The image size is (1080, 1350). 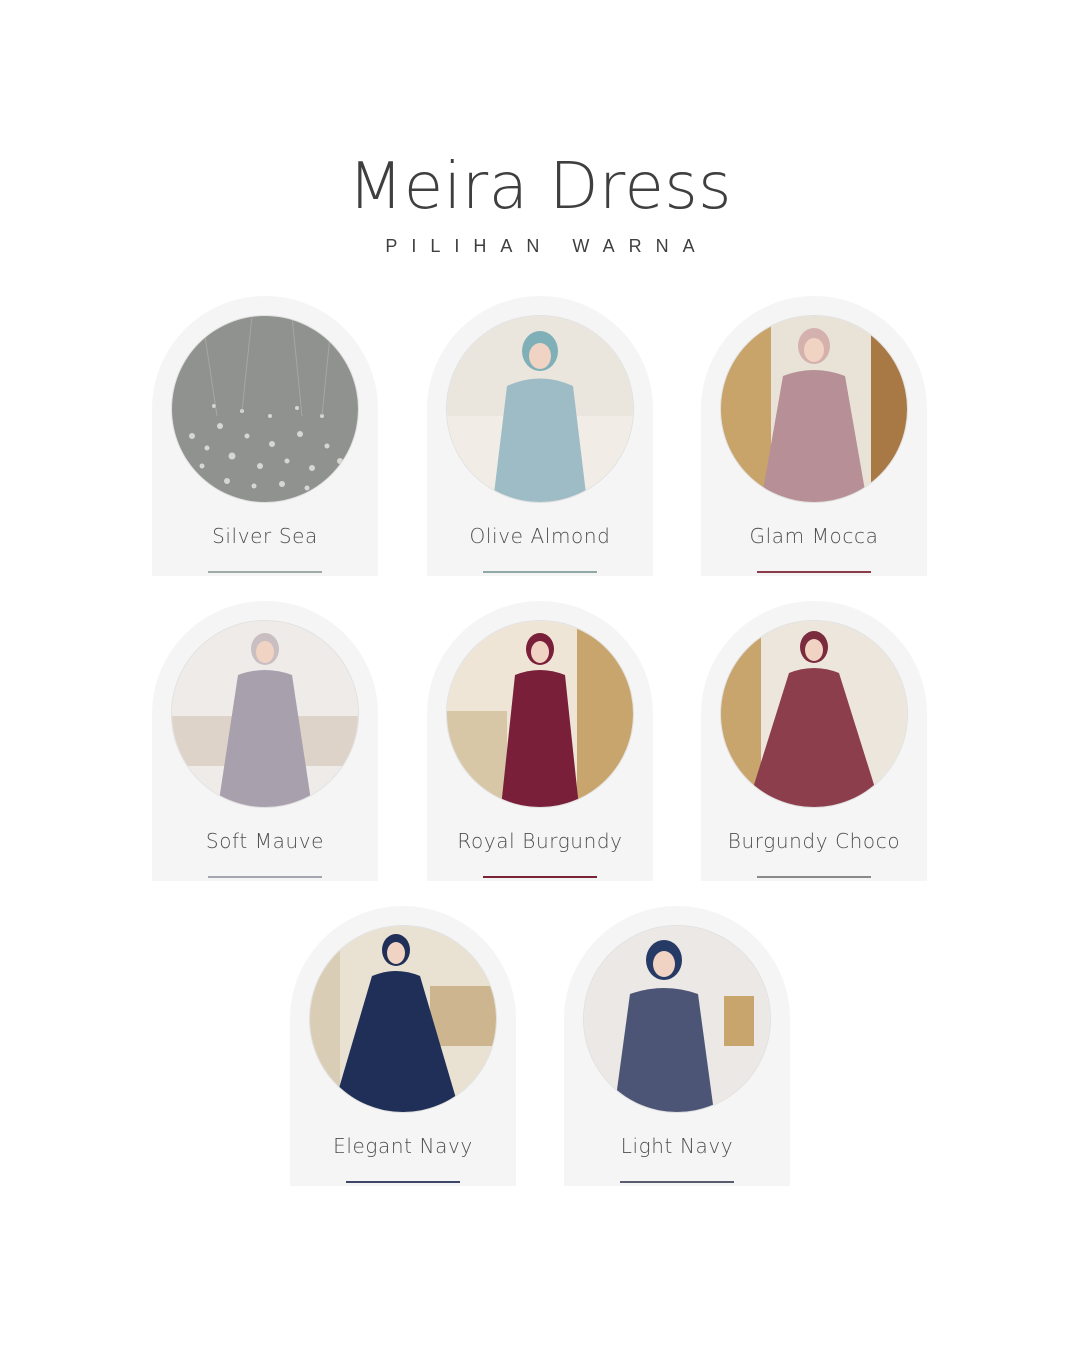 I want to click on color-name: Olive Almond, so click(x=540, y=536).